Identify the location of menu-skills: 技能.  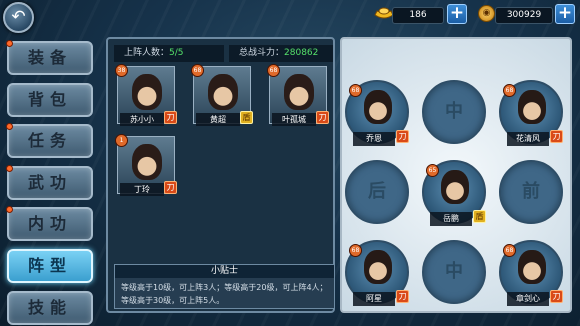
(50, 308).